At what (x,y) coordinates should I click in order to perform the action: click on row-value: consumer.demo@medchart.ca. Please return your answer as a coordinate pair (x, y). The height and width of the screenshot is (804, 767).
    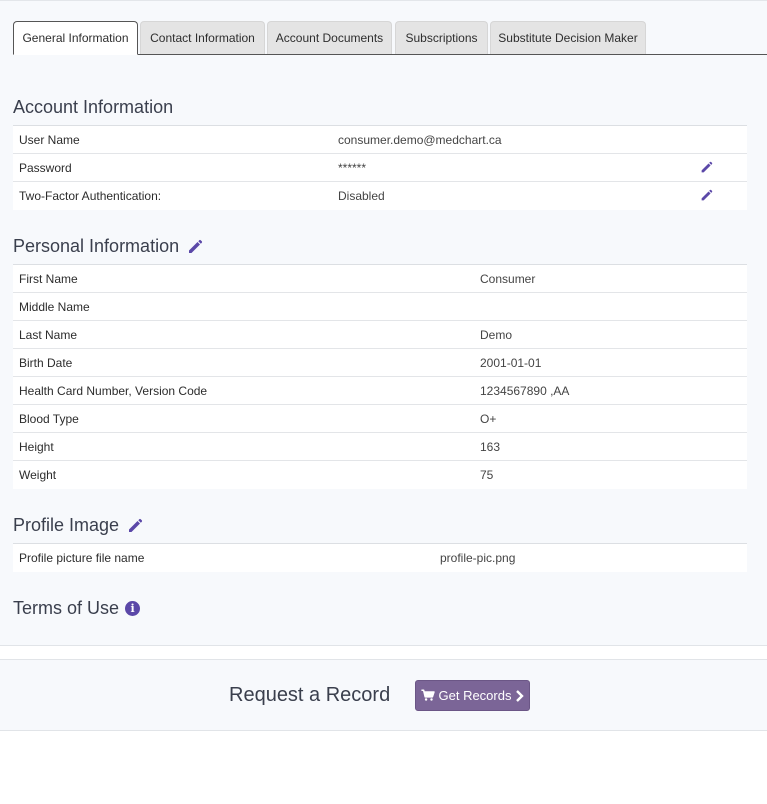
    Looking at the image, I should click on (420, 140).